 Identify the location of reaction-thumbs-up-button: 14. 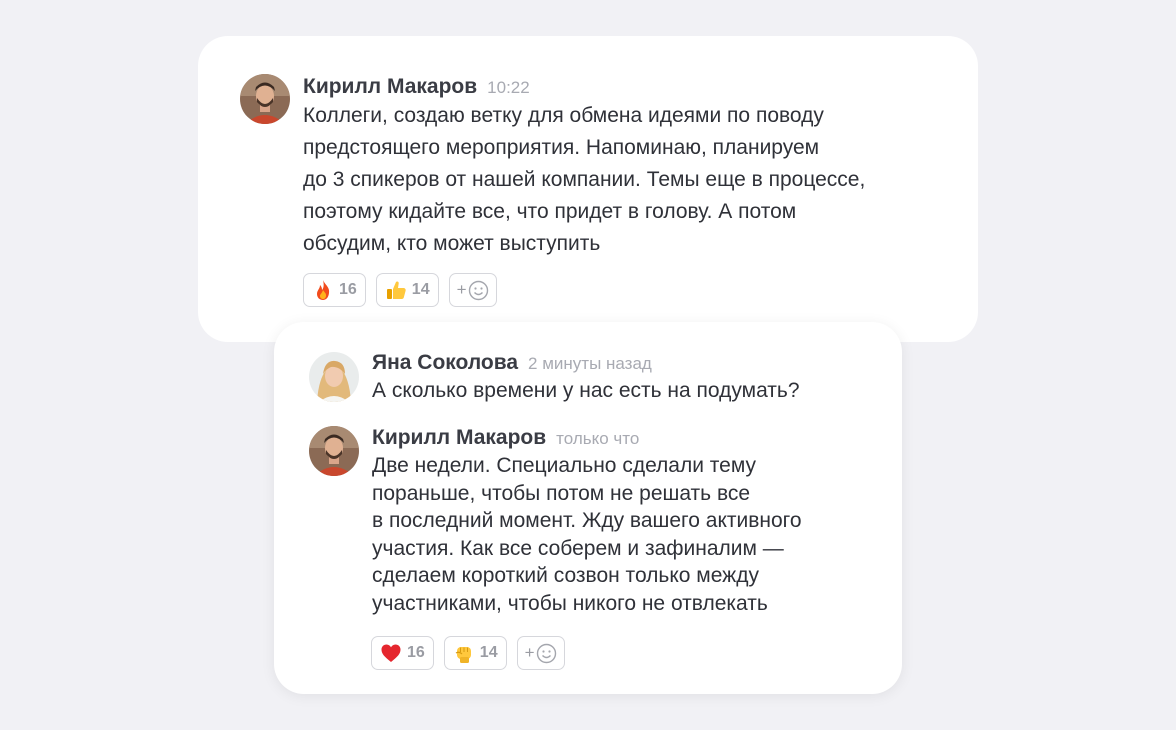
(407, 290).